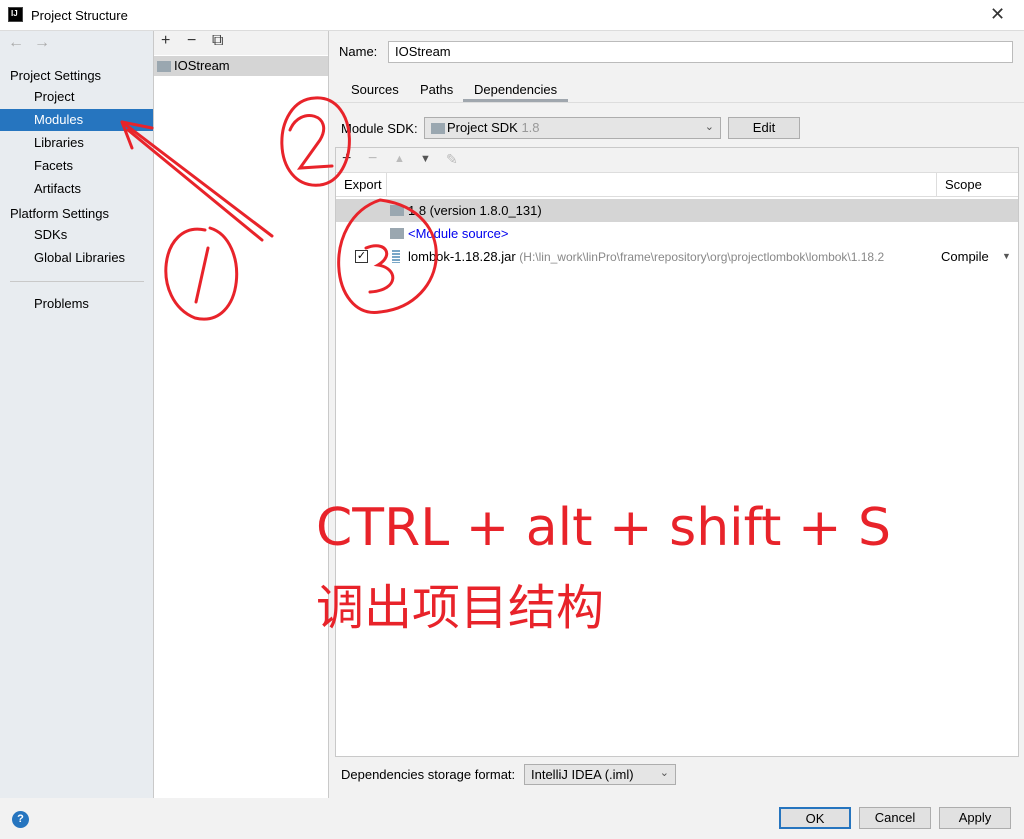 The width and height of the screenshot is (1024, 839). What do you see at coordinates (202, 275) in the screenshot?
I see `number-1-annotation` at bounding box center [202, 275].